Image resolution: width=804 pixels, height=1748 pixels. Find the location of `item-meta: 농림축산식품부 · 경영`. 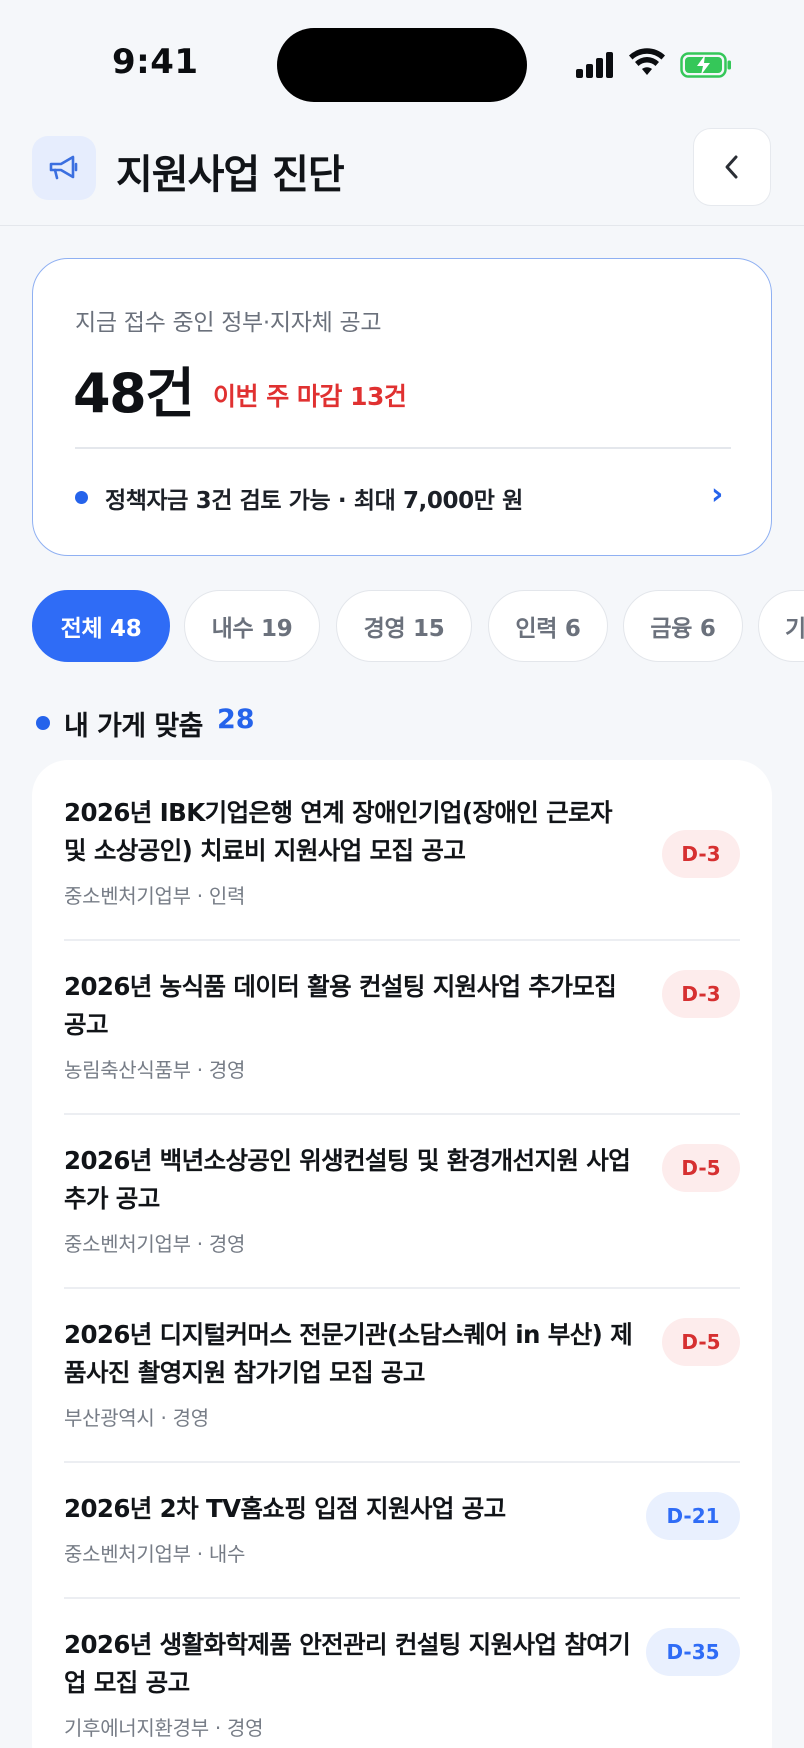

item-meta: 농림축산식품부 · 경영 is located at coordinates (155, 1070).